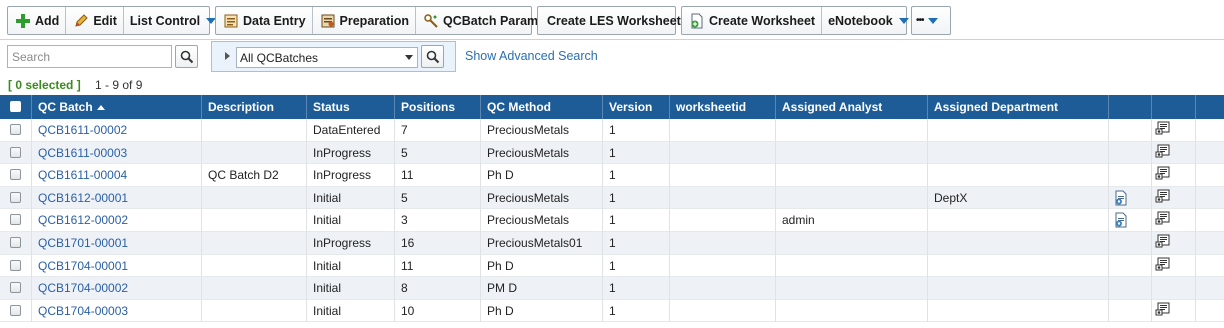 This screenshot has height=328, width=1224. What do you see at coordinates (94, 20) in the screenshot?
I see `edit-button: Edit` at bounding box center [94, 20].